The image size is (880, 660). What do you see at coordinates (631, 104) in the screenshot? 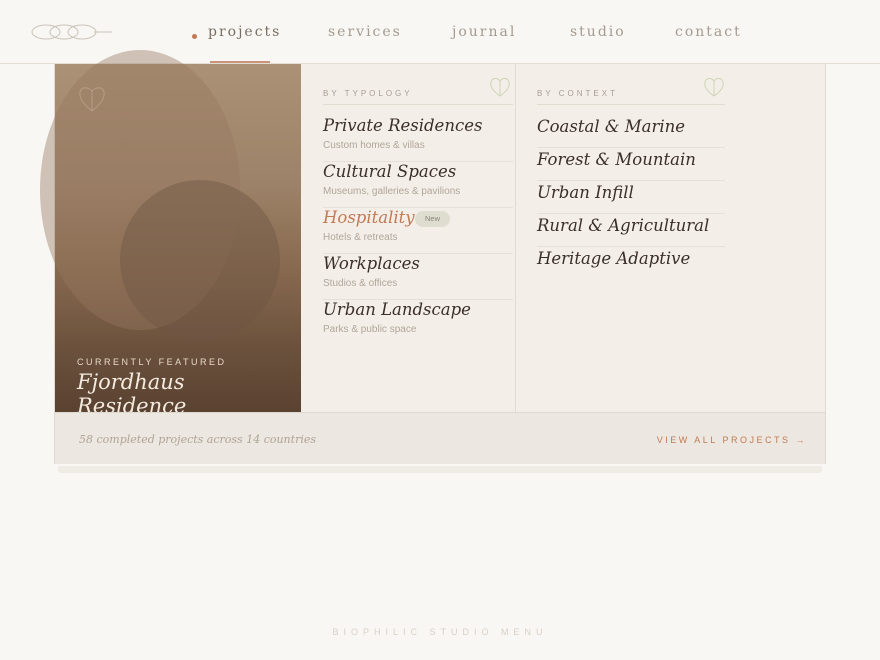
I see `context-divider` at bounding box center [631, 104].